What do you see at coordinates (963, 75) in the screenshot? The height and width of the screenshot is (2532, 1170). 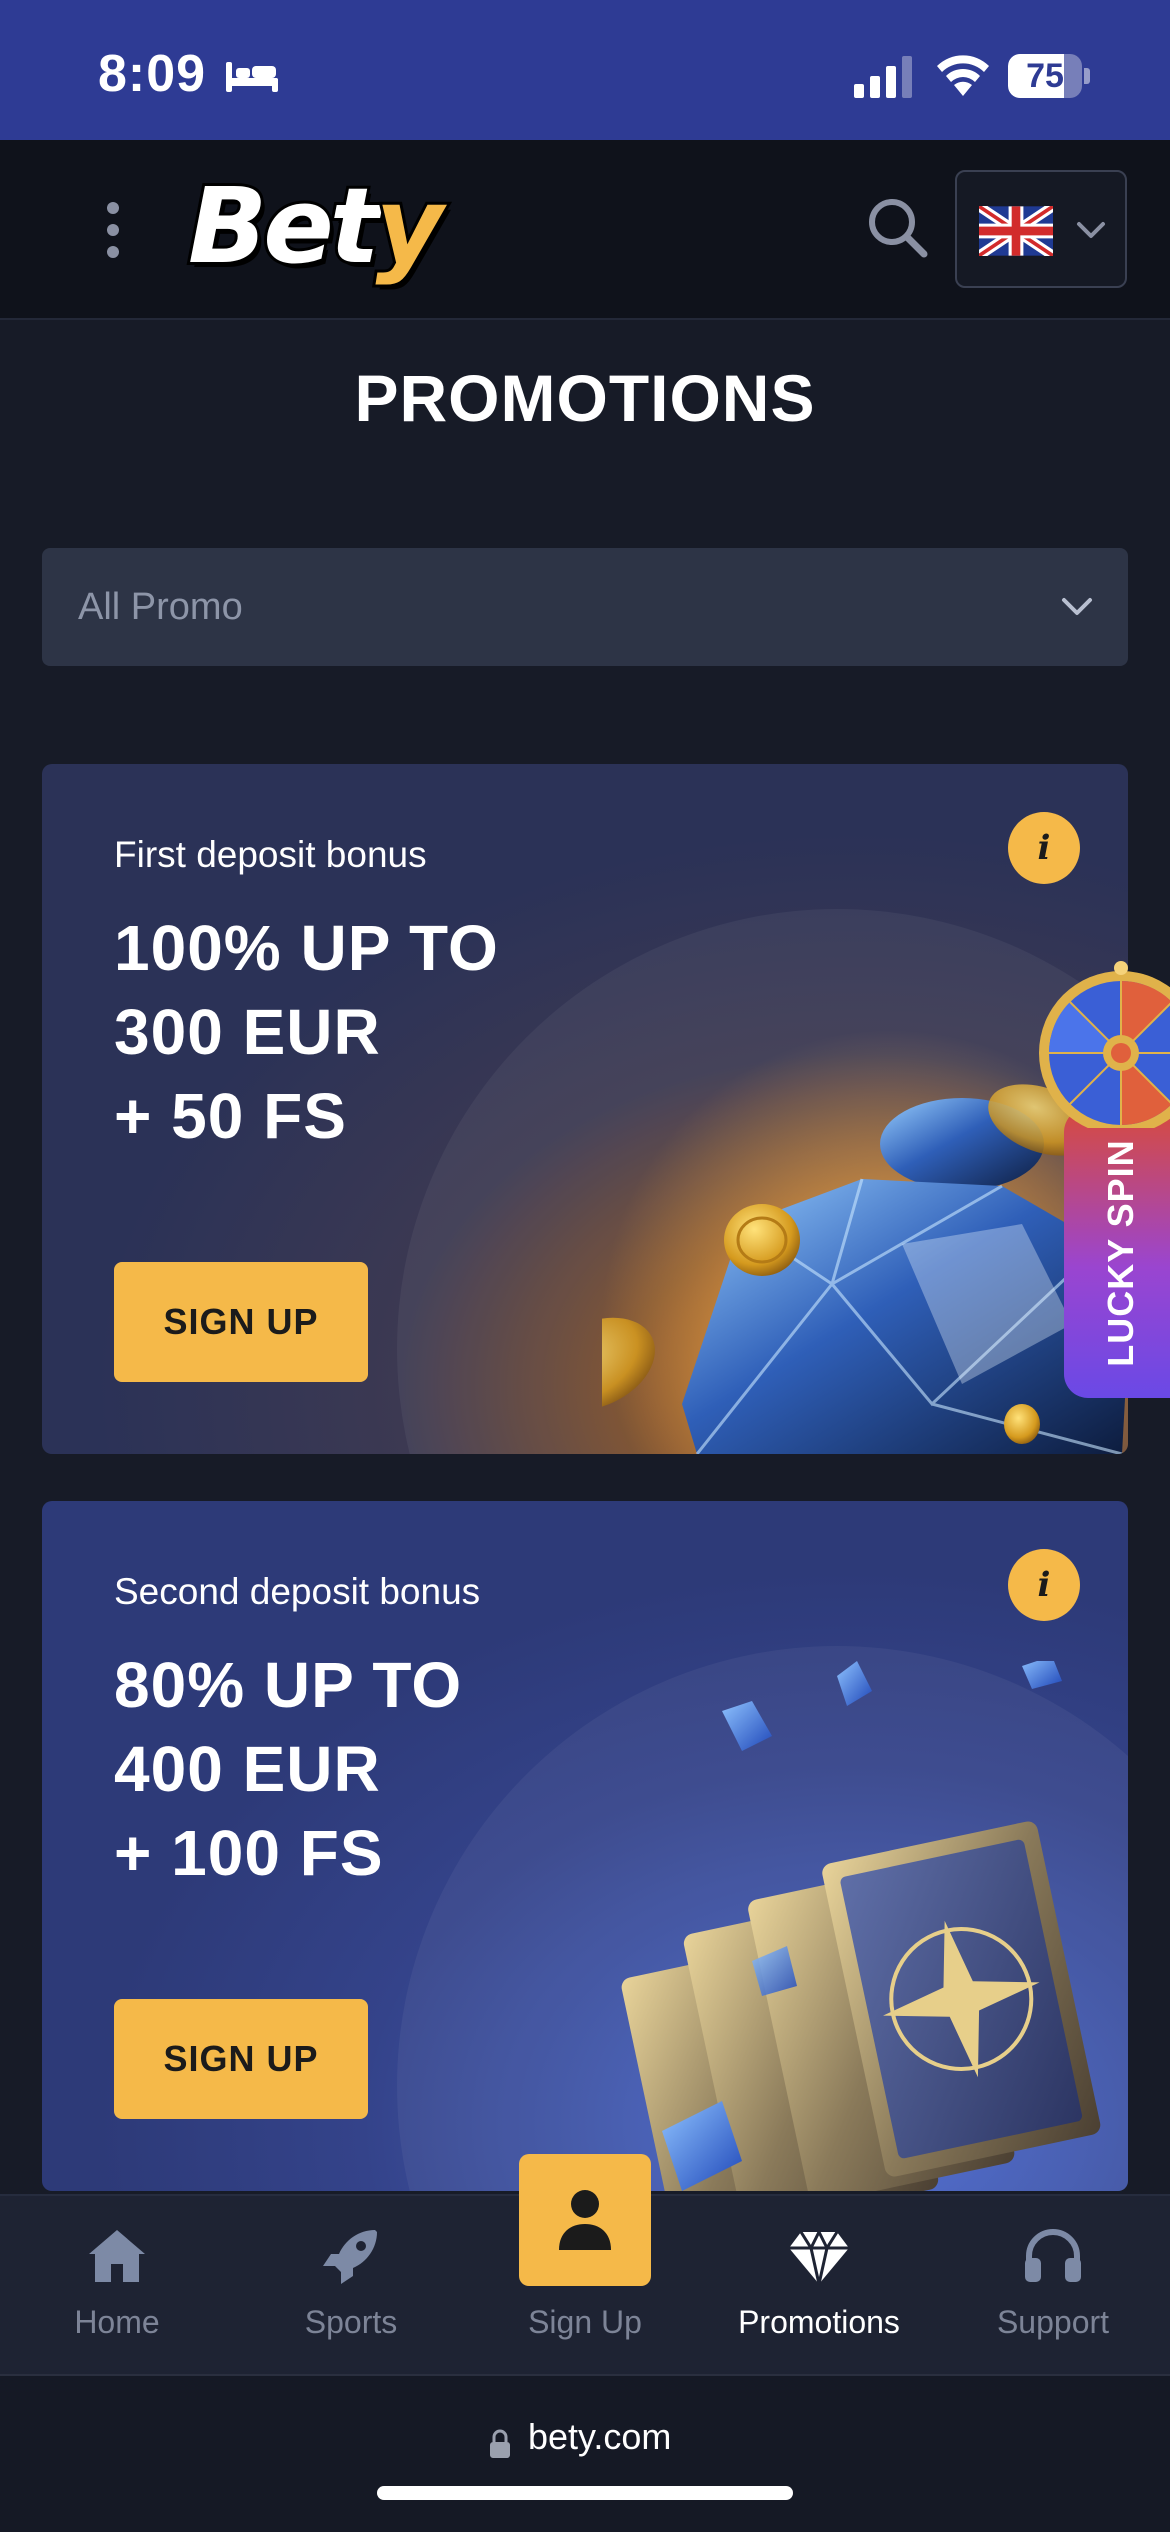 I see `wifi-icon` at bounding box center [963, 75].